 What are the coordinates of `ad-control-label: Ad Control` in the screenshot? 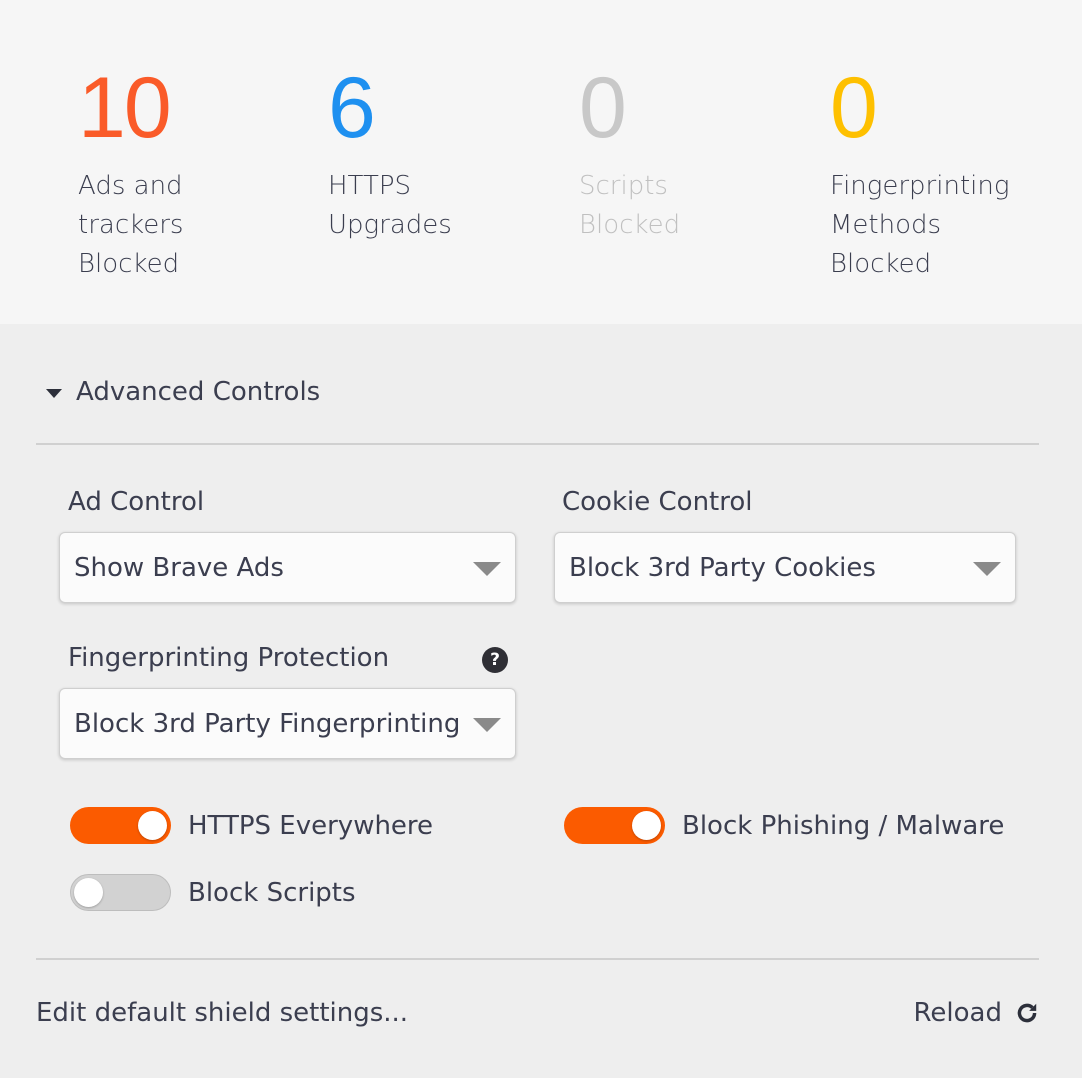 It's located at (136, 502).